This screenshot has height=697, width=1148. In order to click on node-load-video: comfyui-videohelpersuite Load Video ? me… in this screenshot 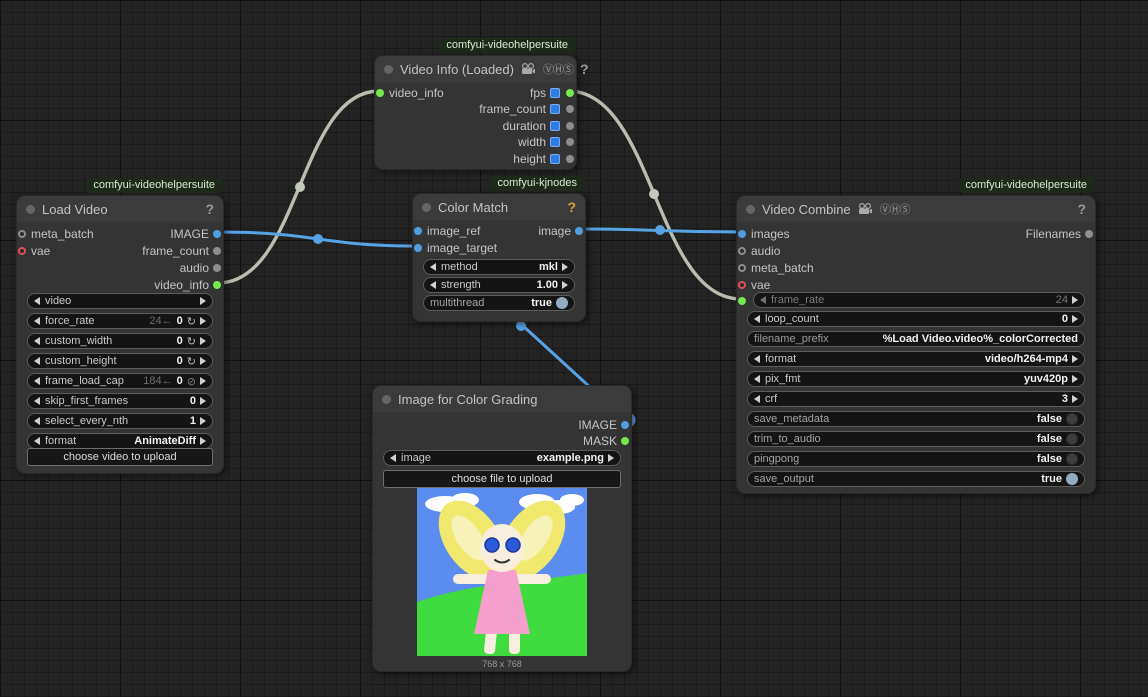, I will do `click(120, 326)`.